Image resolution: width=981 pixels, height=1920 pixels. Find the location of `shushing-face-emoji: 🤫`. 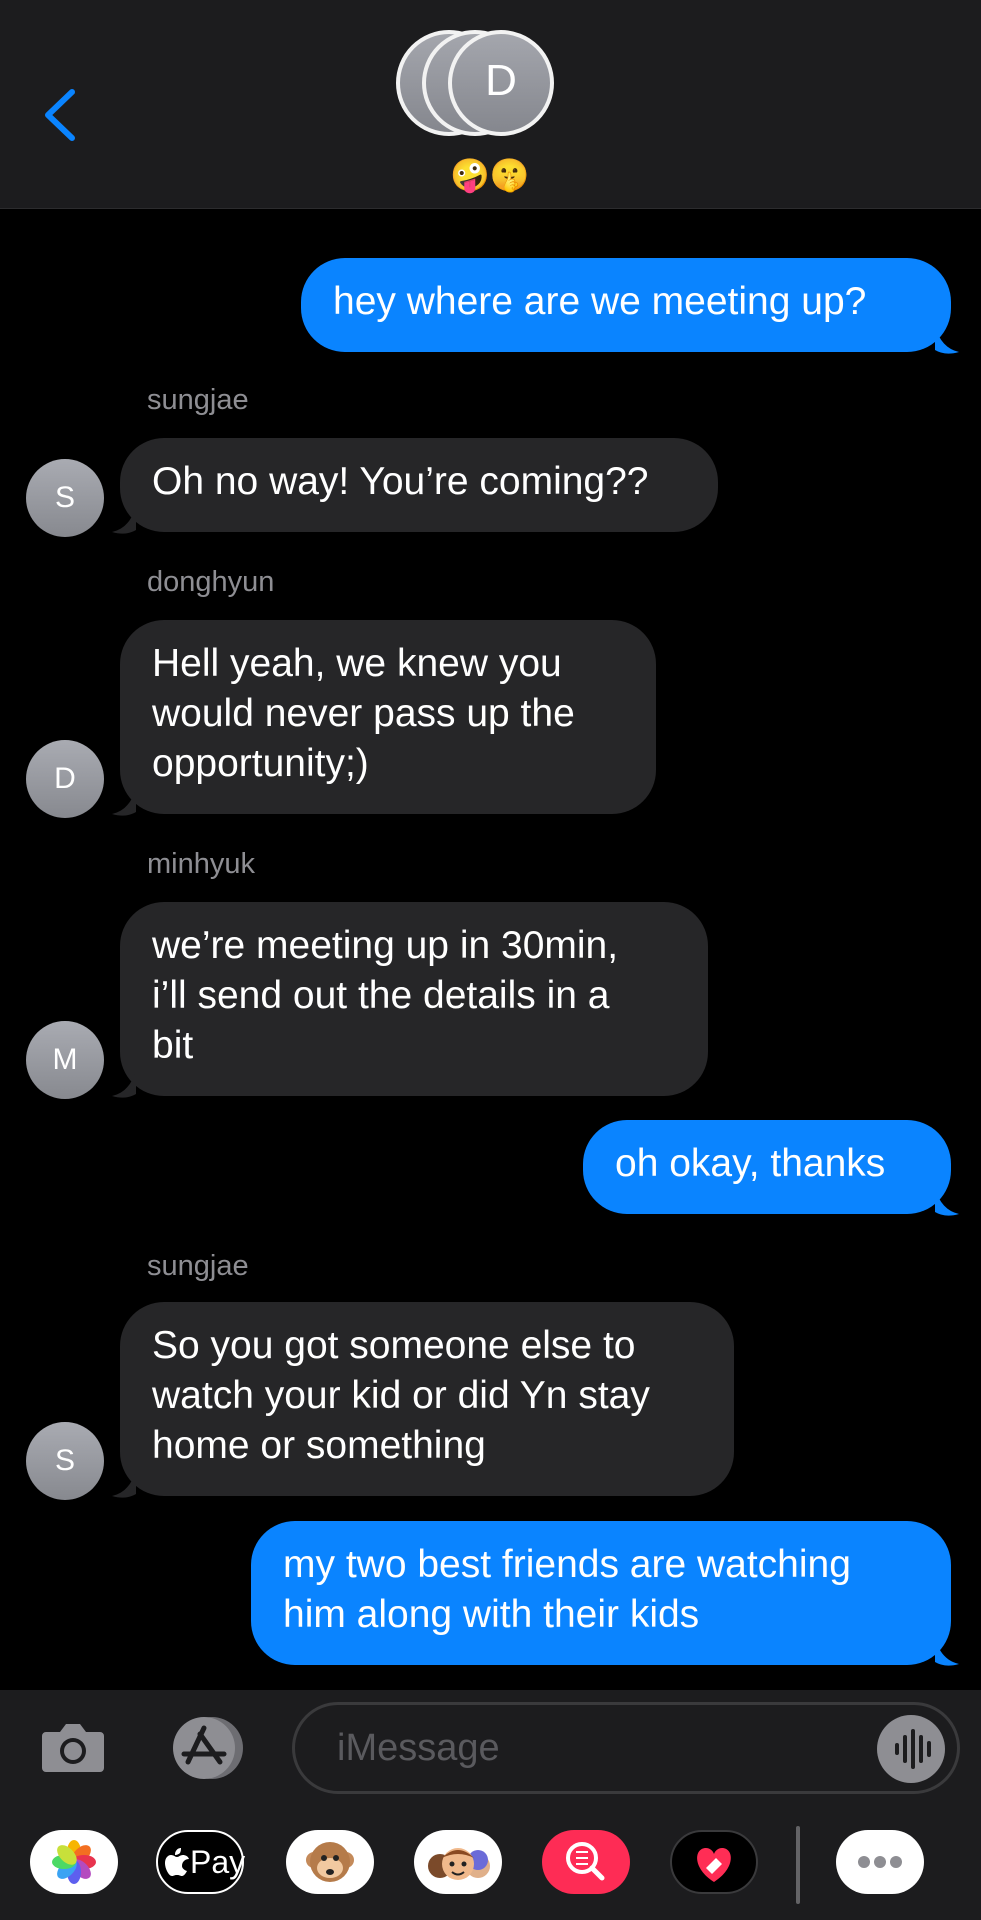

shushing-face-emoji: 🤫 is located at coordinates (509, 175).